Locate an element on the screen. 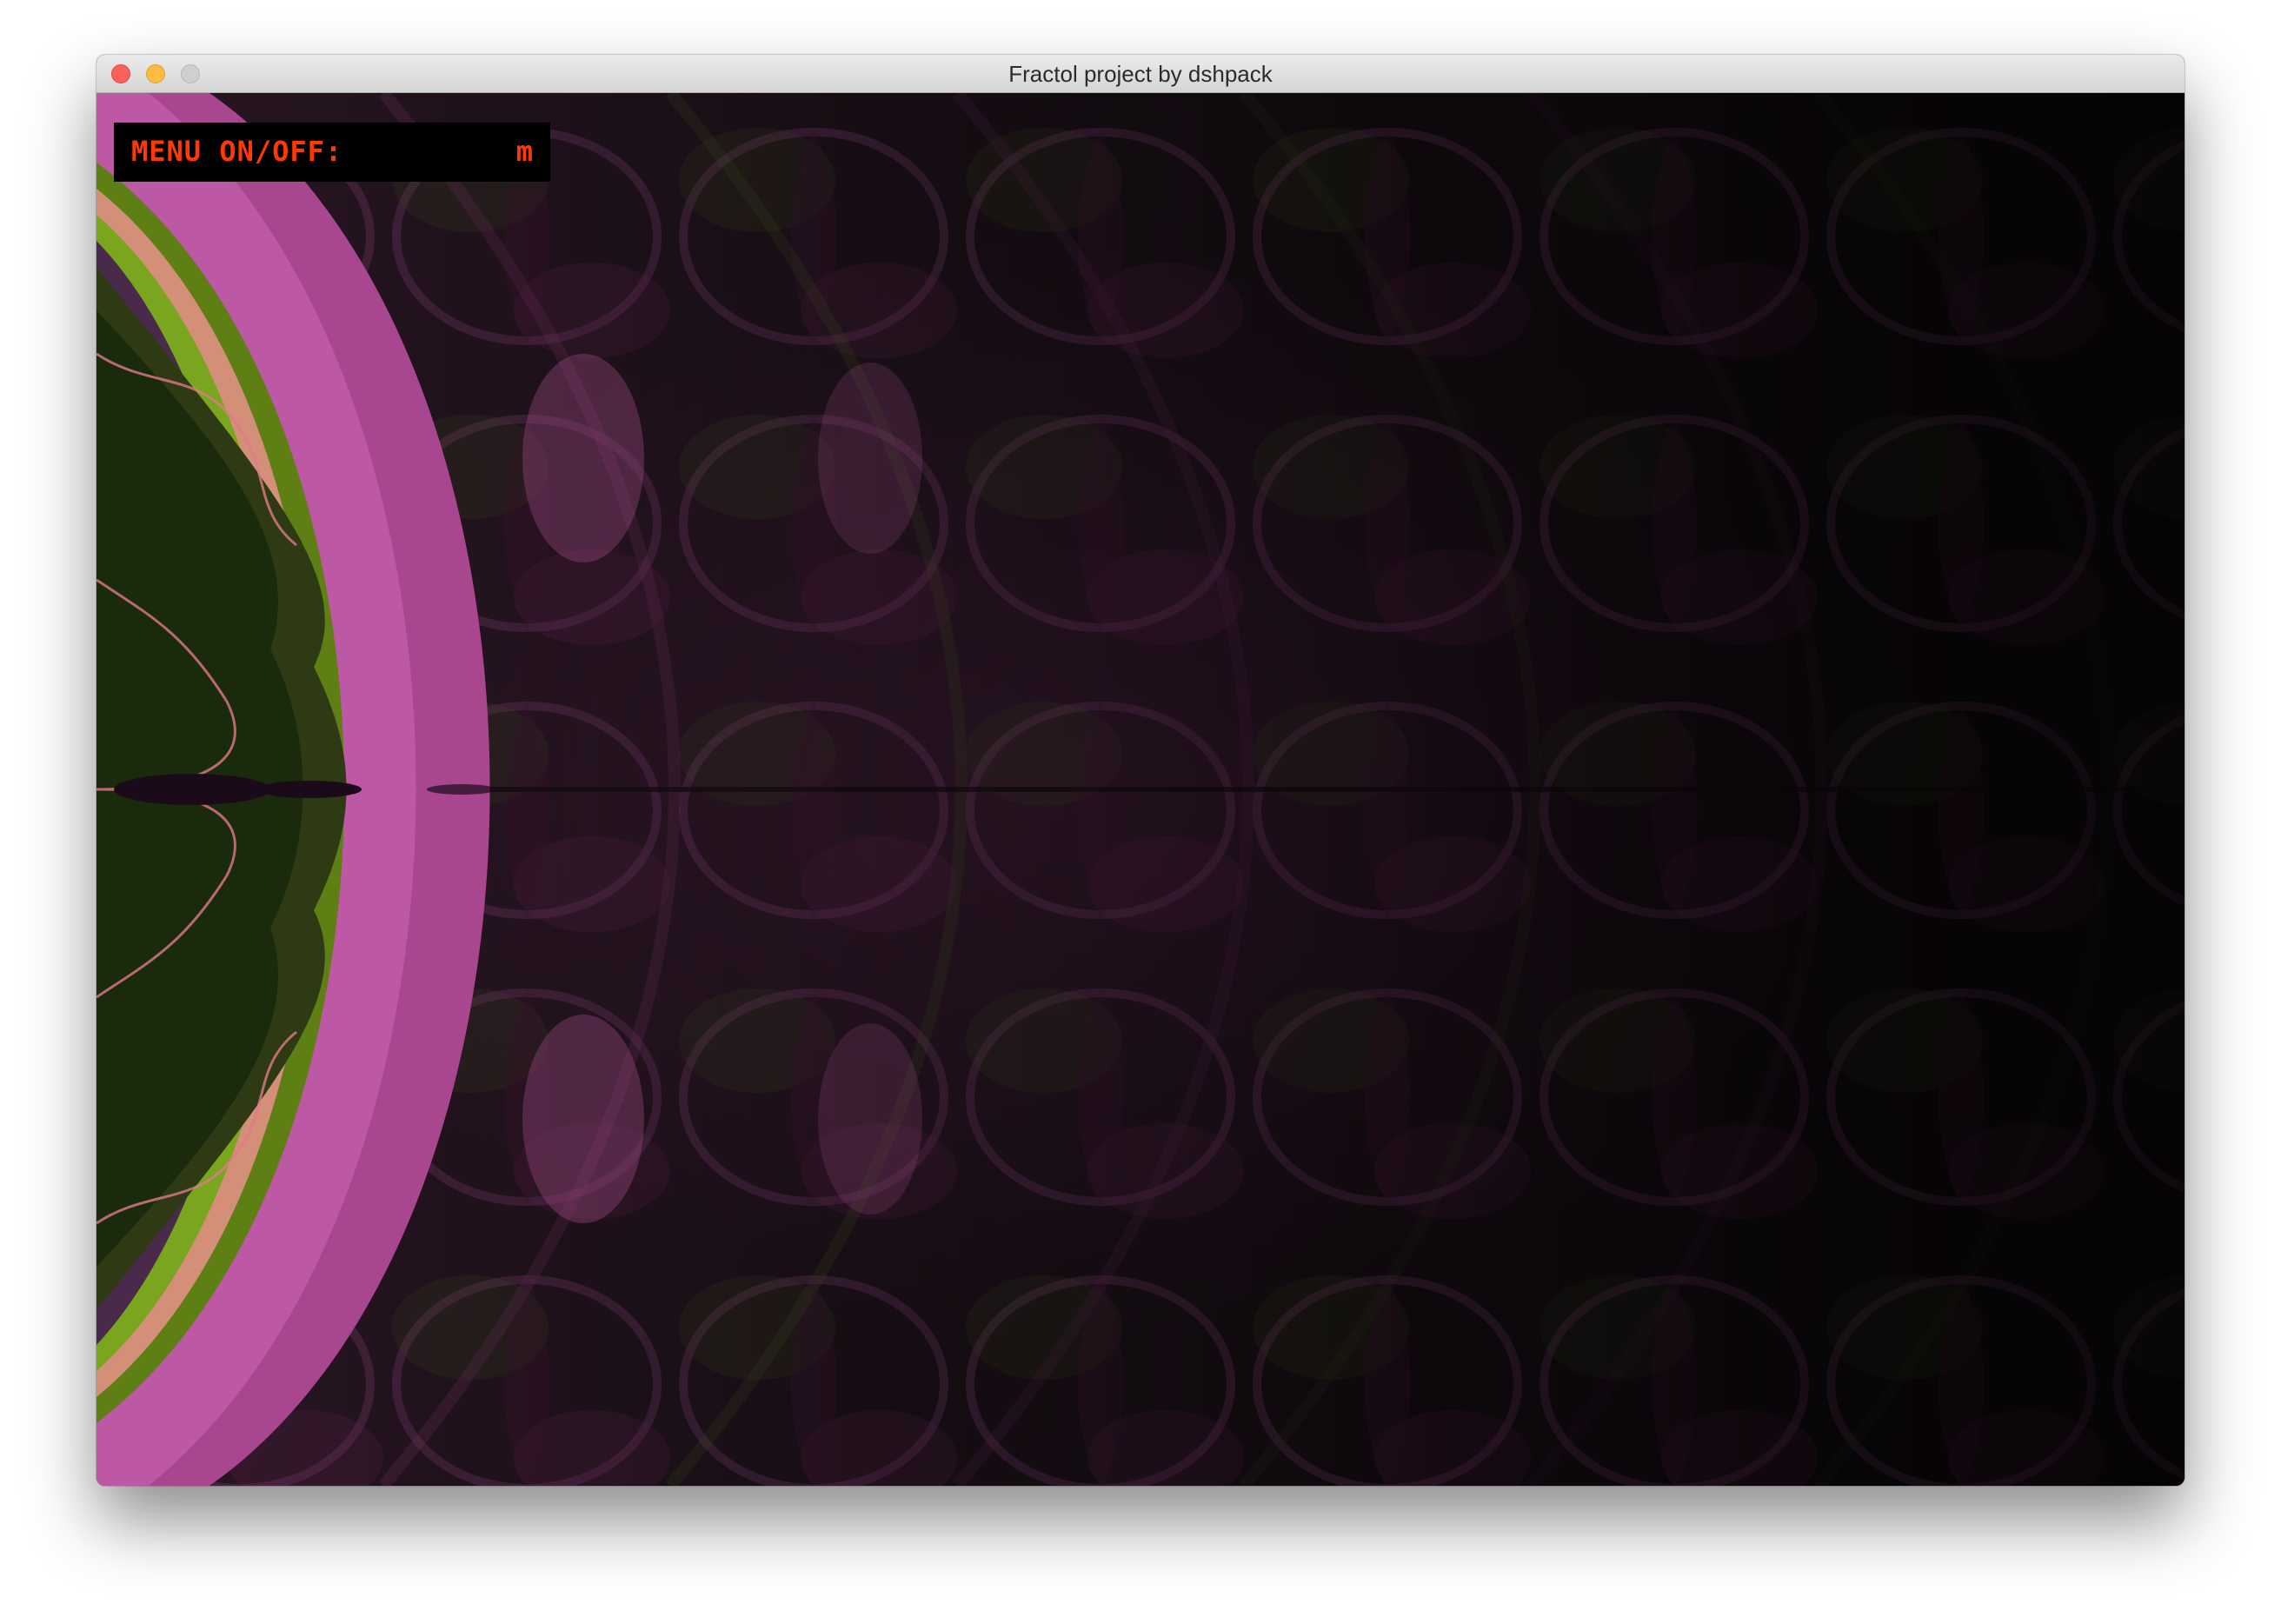 Image resolution: width=2281 pixels, height=1624 pixels. menu-toggle-overlay: MENU ON/OFF: m is located at coordinates (332, 153).